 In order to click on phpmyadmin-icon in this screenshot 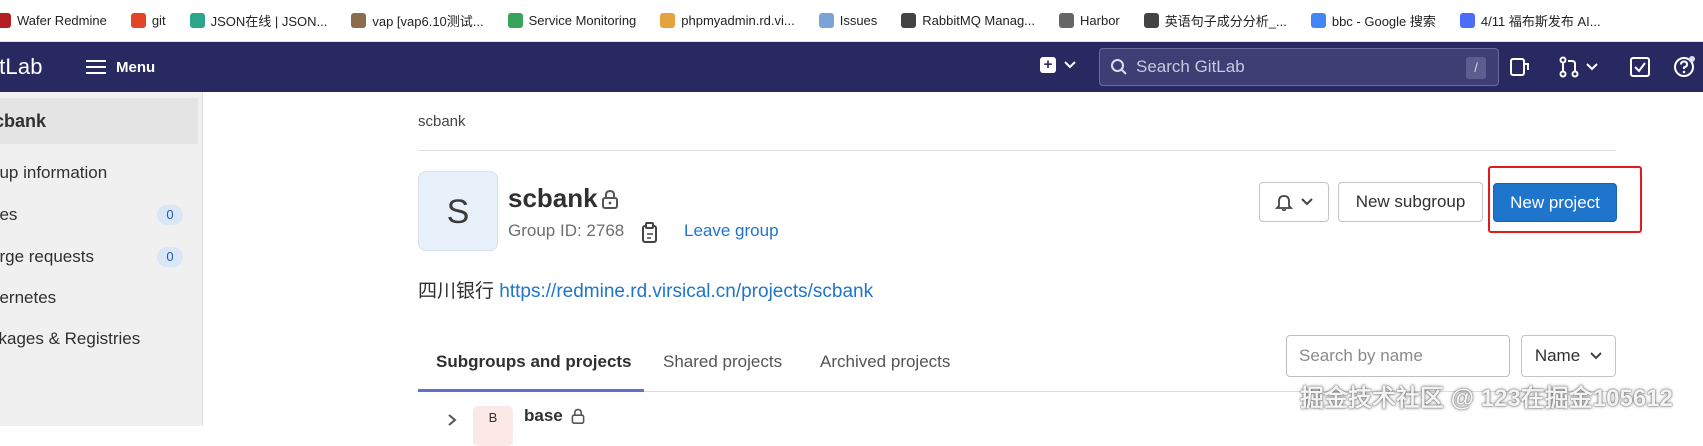, I will do `click(668, 20)`.